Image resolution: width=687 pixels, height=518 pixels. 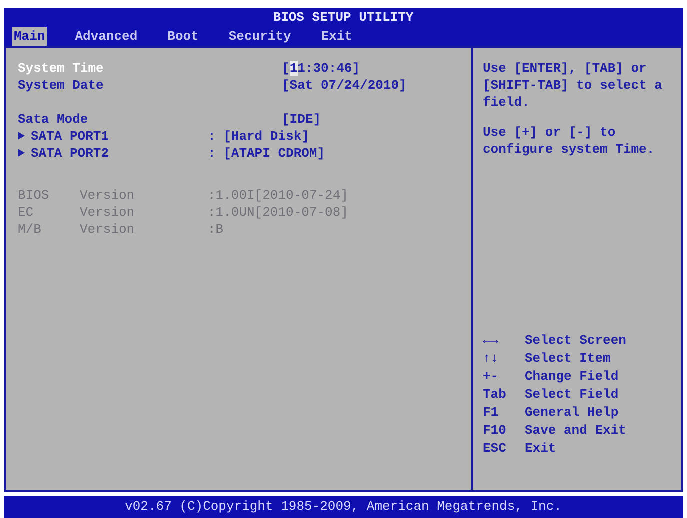 What do you see at coordinates (343, 507) in the screenshot?
I see `status-bar: v02.67 (C)Copyright 1985-2009, American Megatrends, Inc.` at bounding box center [343, 507].